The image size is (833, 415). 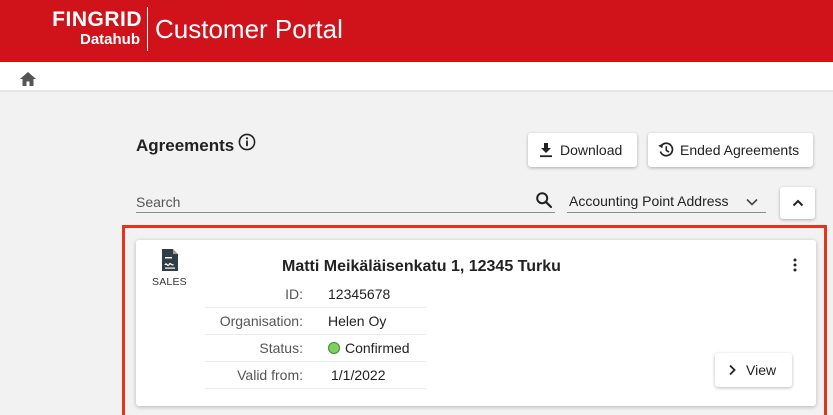 I want to click on field-value: 1/1/2022, so click(x=358, y=375).